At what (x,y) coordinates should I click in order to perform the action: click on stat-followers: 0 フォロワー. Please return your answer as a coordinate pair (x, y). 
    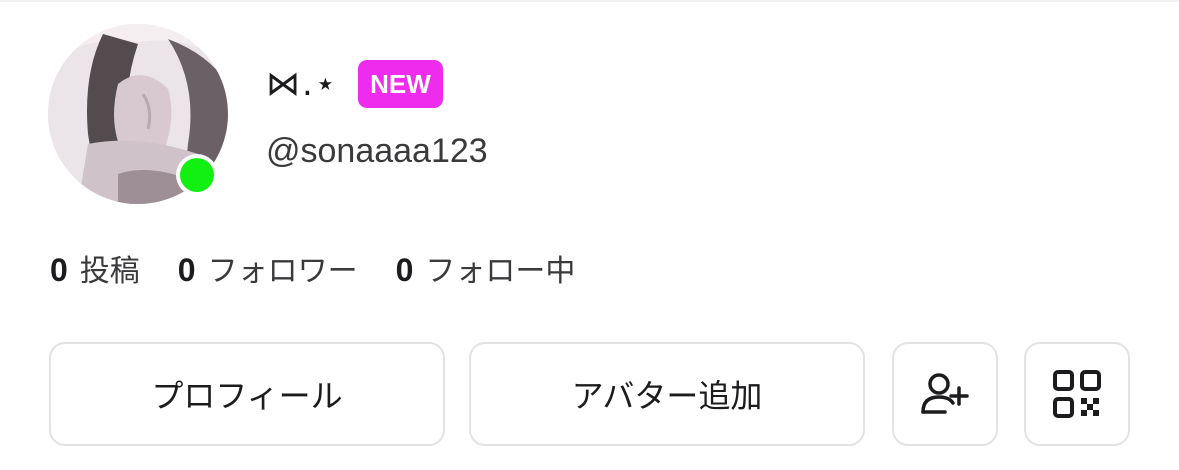
    Looking at the image, I should click on (268, 268).